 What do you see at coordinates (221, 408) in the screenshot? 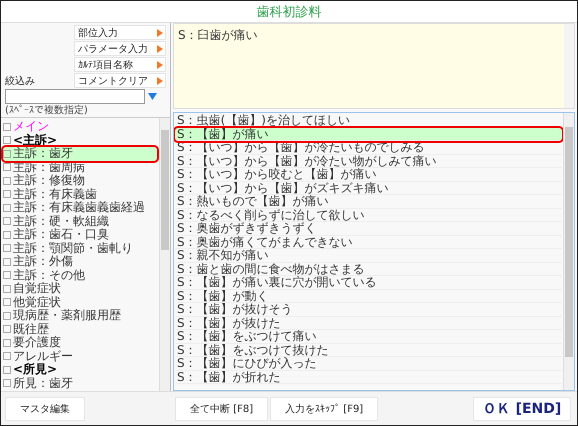
I see `cancel-all-button: 全て中断 [F8]` at bounding box center [221, 408].